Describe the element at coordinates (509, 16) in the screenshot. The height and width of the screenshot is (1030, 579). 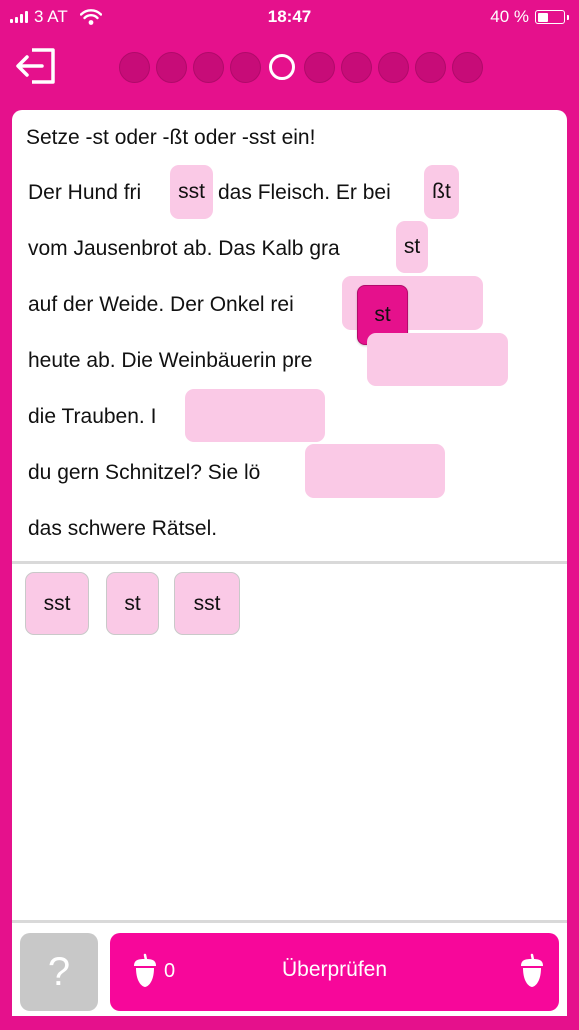
I see `battery-percent: 40 %` at that location.